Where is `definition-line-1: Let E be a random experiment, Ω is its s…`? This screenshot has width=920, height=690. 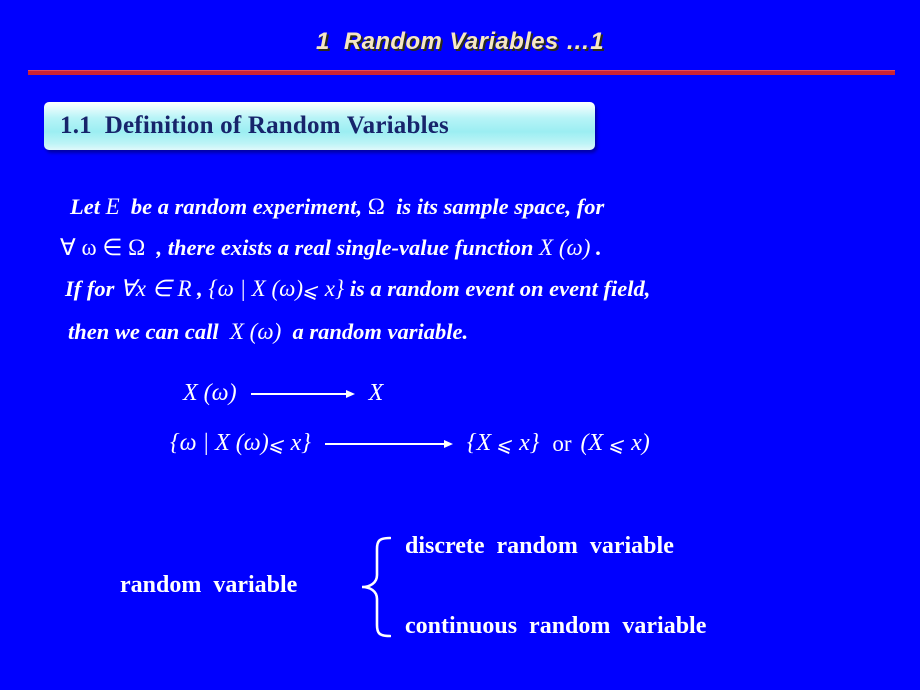
definition-line-1: Let E be a random experiment, Ω is its s… is located at coordinates (480, 206).